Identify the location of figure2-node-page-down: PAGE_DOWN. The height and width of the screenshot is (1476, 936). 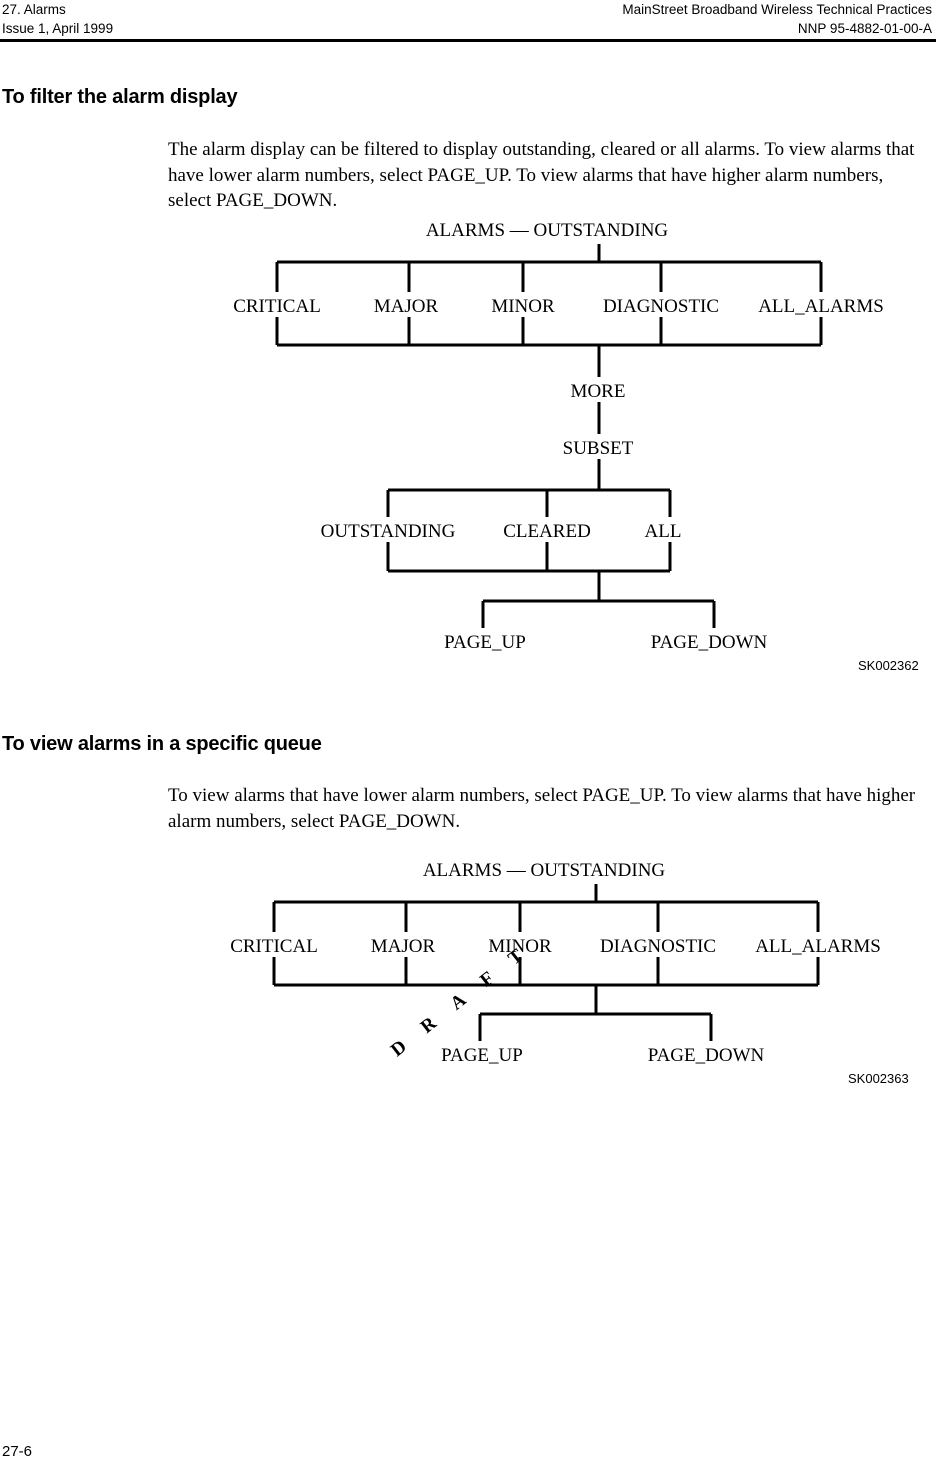
(706, 1055).